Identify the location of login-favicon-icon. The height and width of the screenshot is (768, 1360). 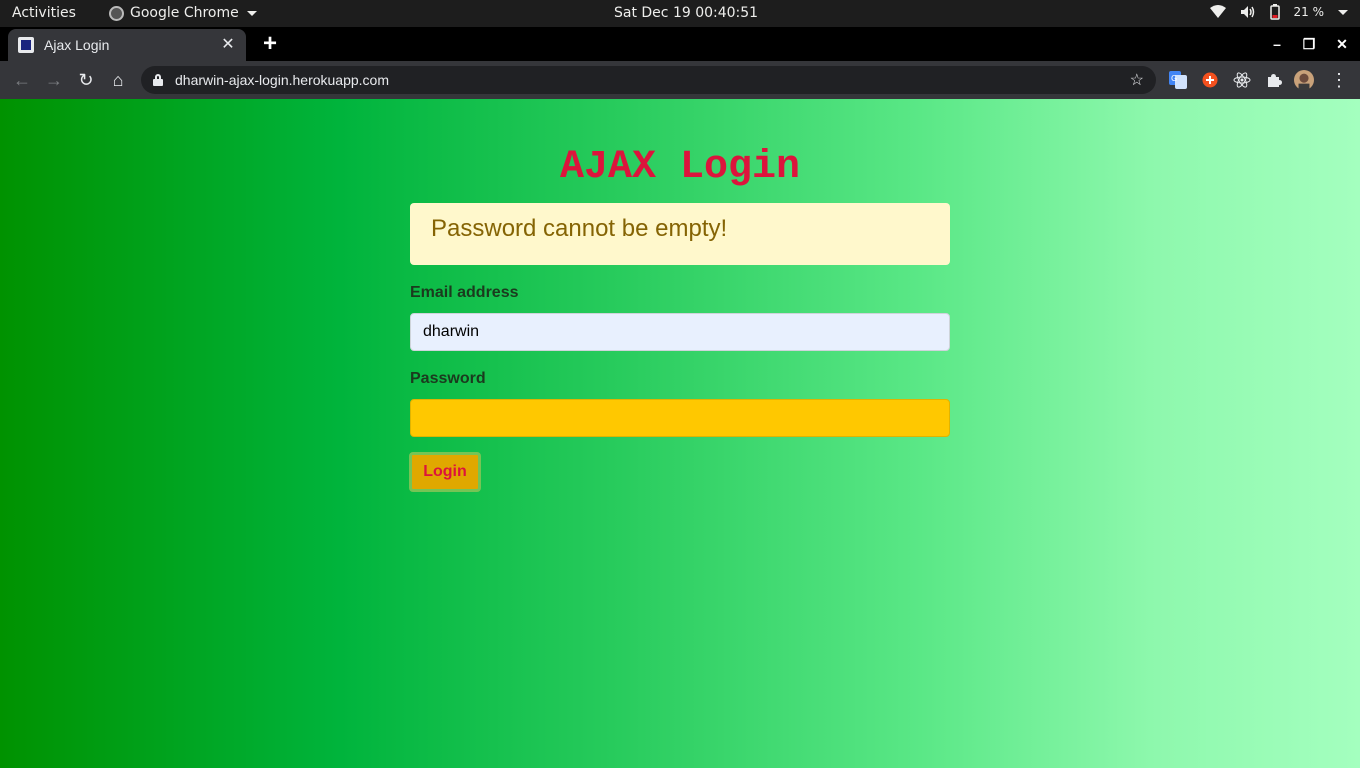
(26, 45).